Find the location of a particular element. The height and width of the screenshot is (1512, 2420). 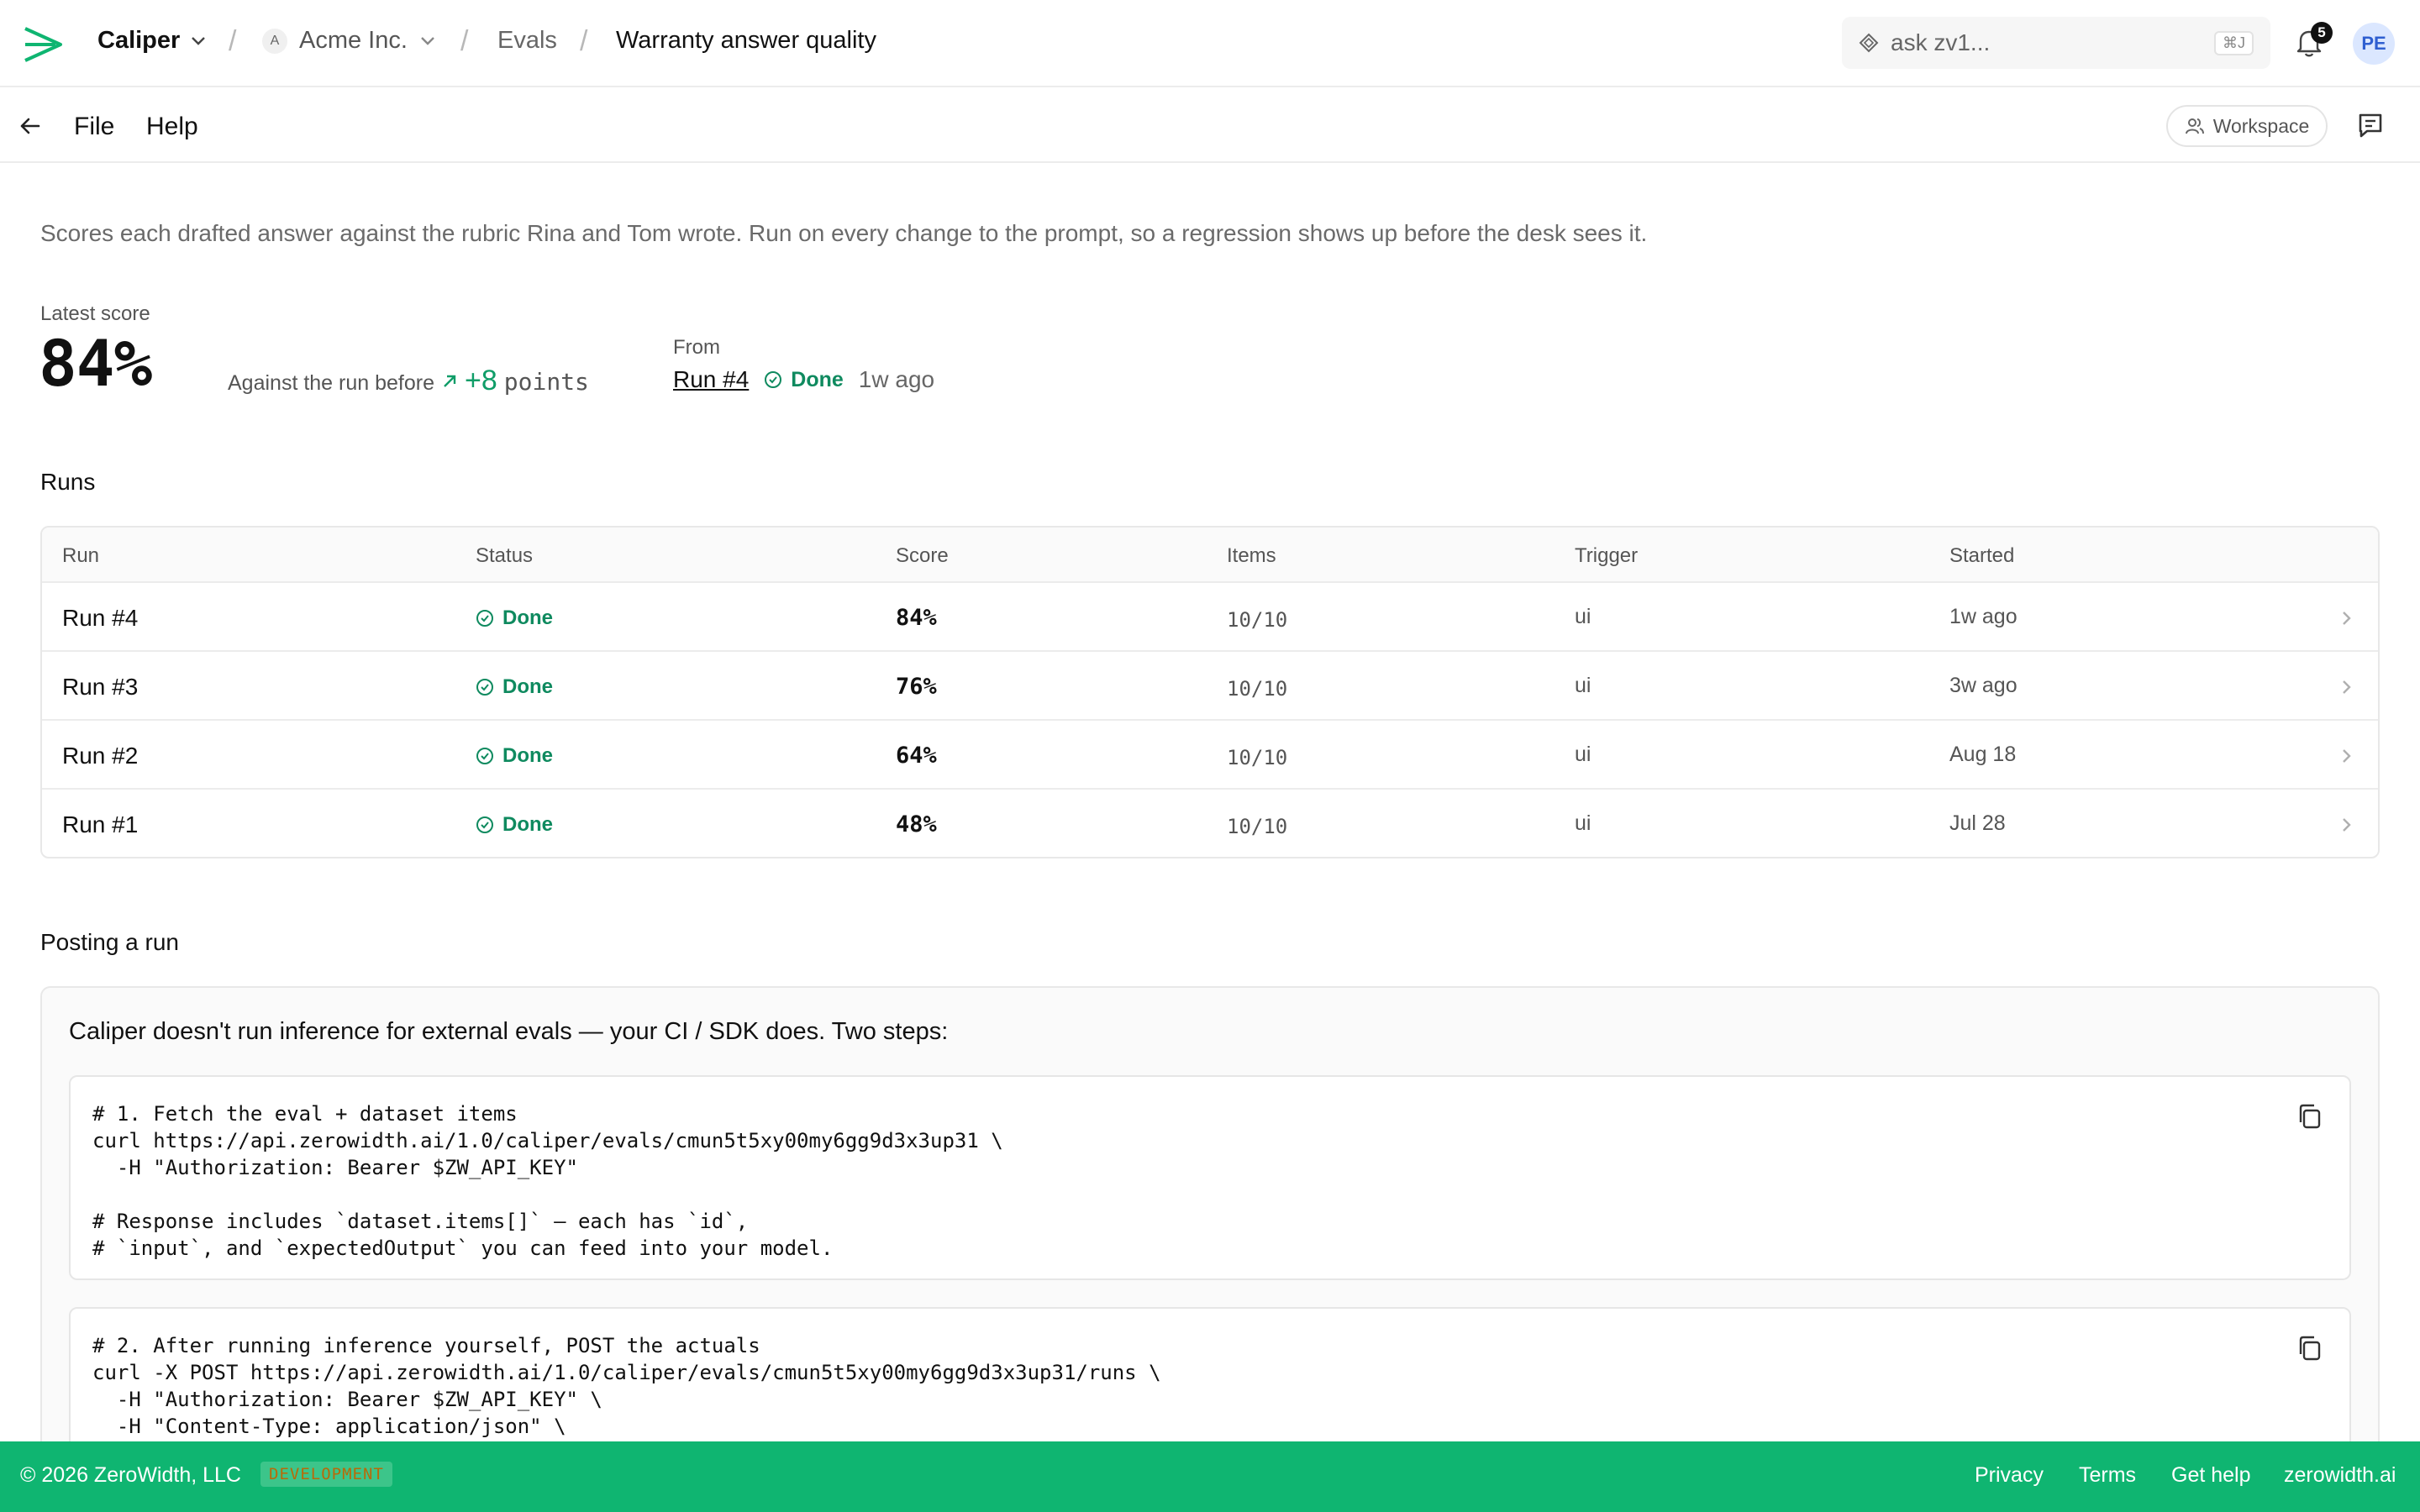

caliper-logo-icon is located at coordinates (44, 45).